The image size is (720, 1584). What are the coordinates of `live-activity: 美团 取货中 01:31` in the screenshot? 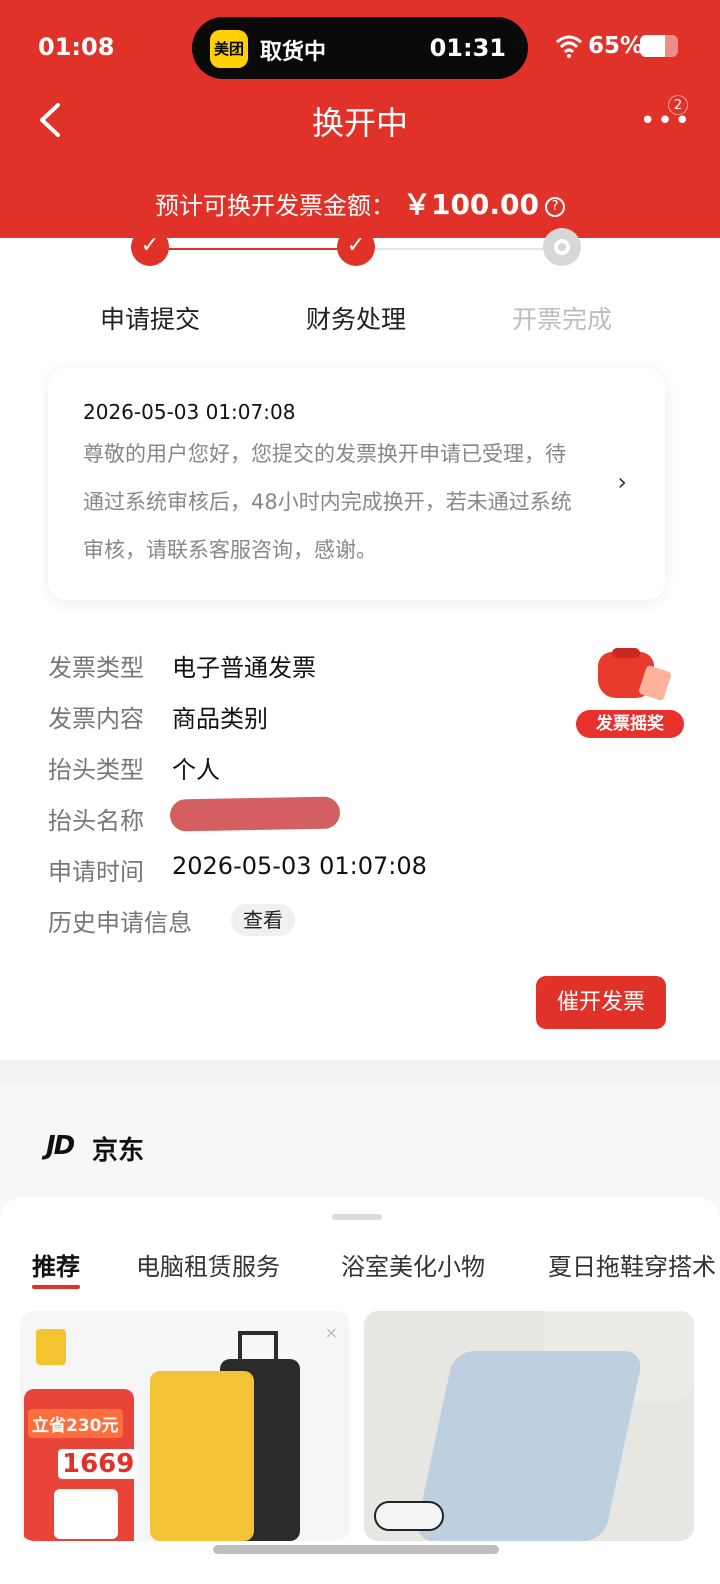 It's located at (360, 48).